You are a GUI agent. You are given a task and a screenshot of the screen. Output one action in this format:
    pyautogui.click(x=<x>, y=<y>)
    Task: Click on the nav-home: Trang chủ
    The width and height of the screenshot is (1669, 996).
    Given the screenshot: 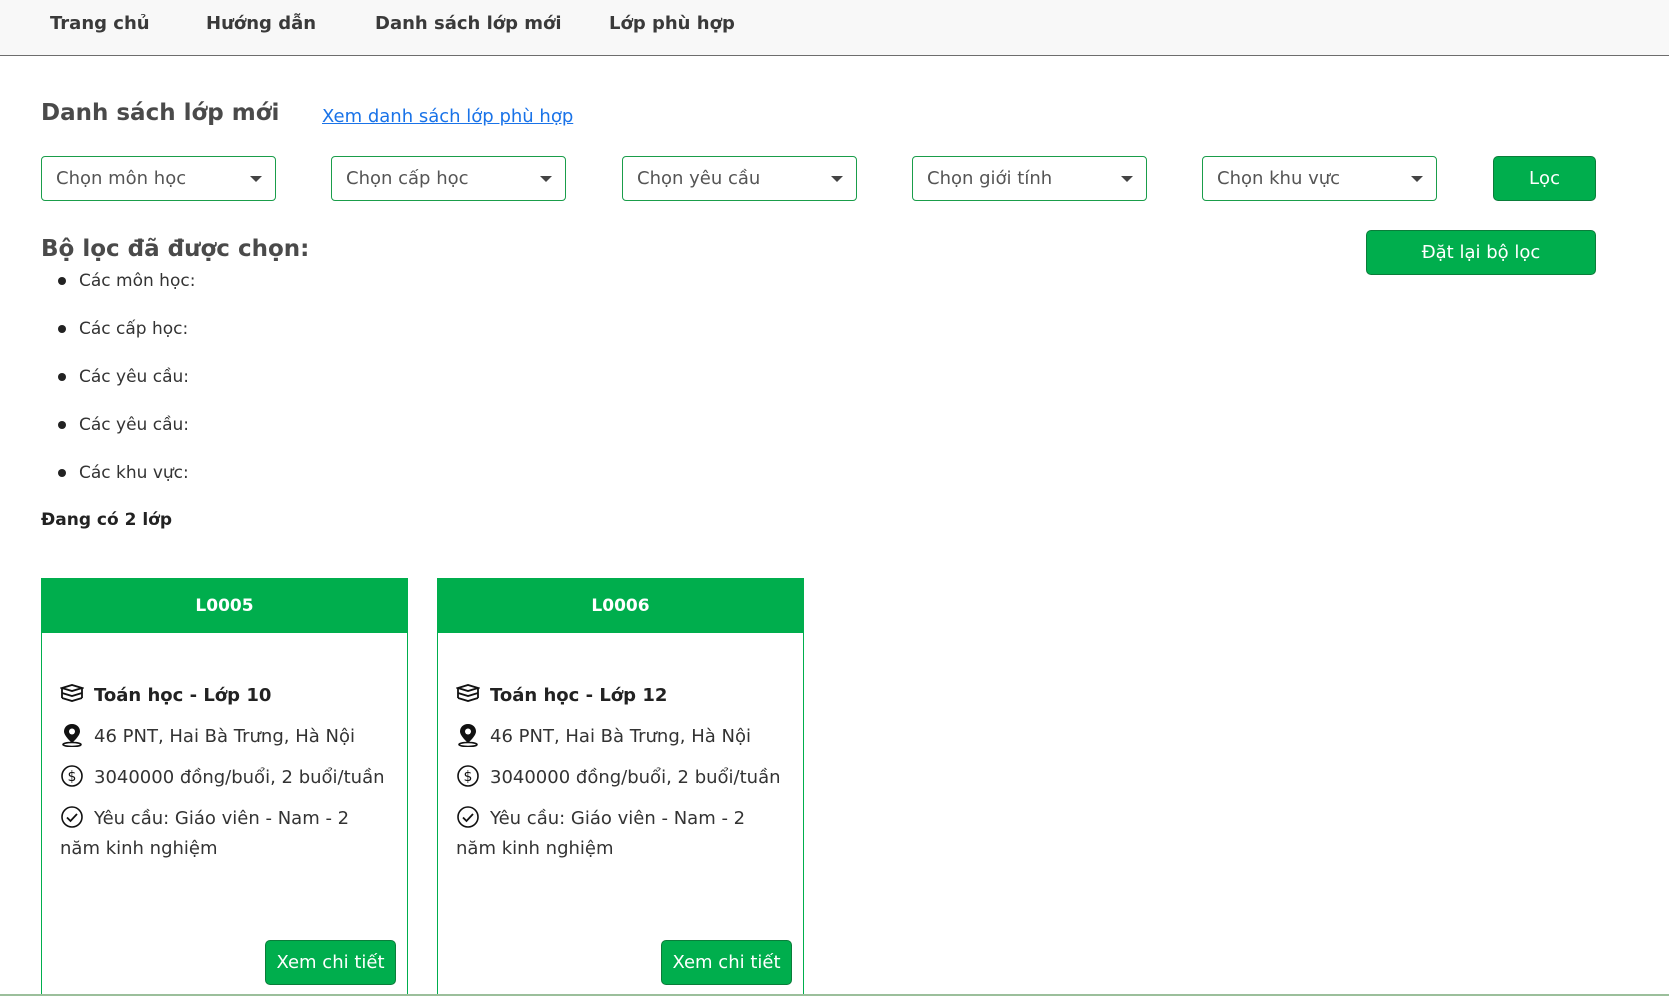 What is the action you would take?
    pyautogui.click(x=100, y=23)
    